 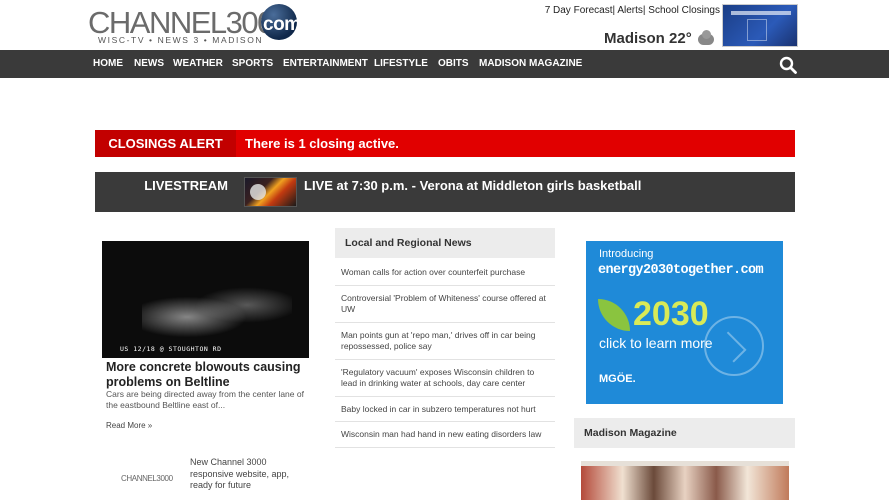 What do you see at coordinates (217, 311) in the screenshot?
I see `traffic-lights-photo` at bounding box center [217, 311].